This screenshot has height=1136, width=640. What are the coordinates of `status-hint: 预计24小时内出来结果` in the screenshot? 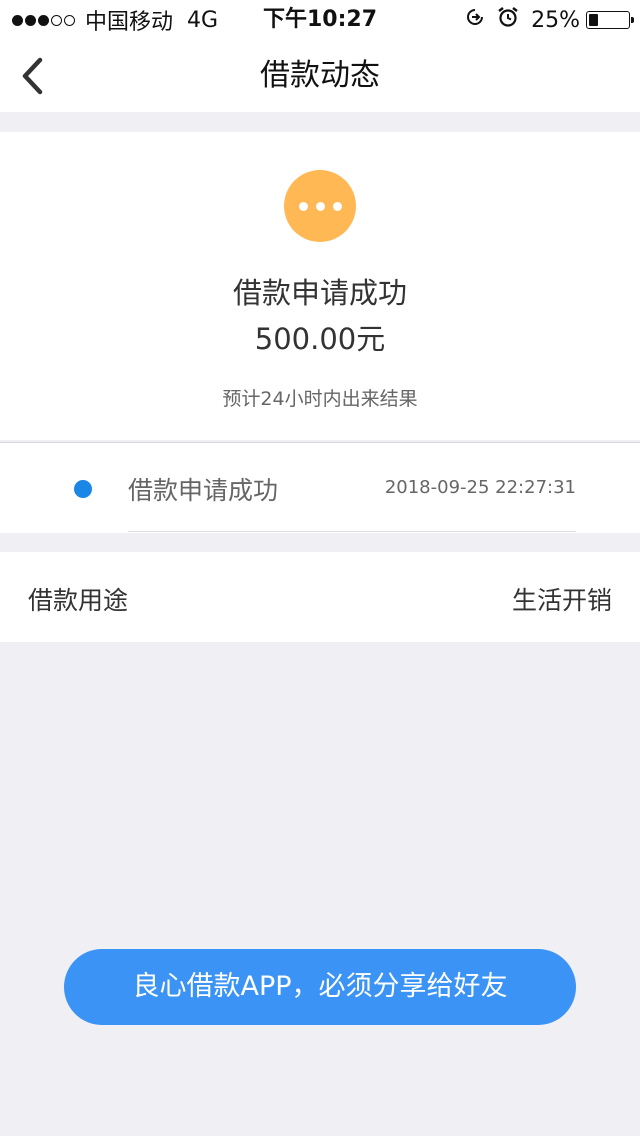 It's located at (320, 399).